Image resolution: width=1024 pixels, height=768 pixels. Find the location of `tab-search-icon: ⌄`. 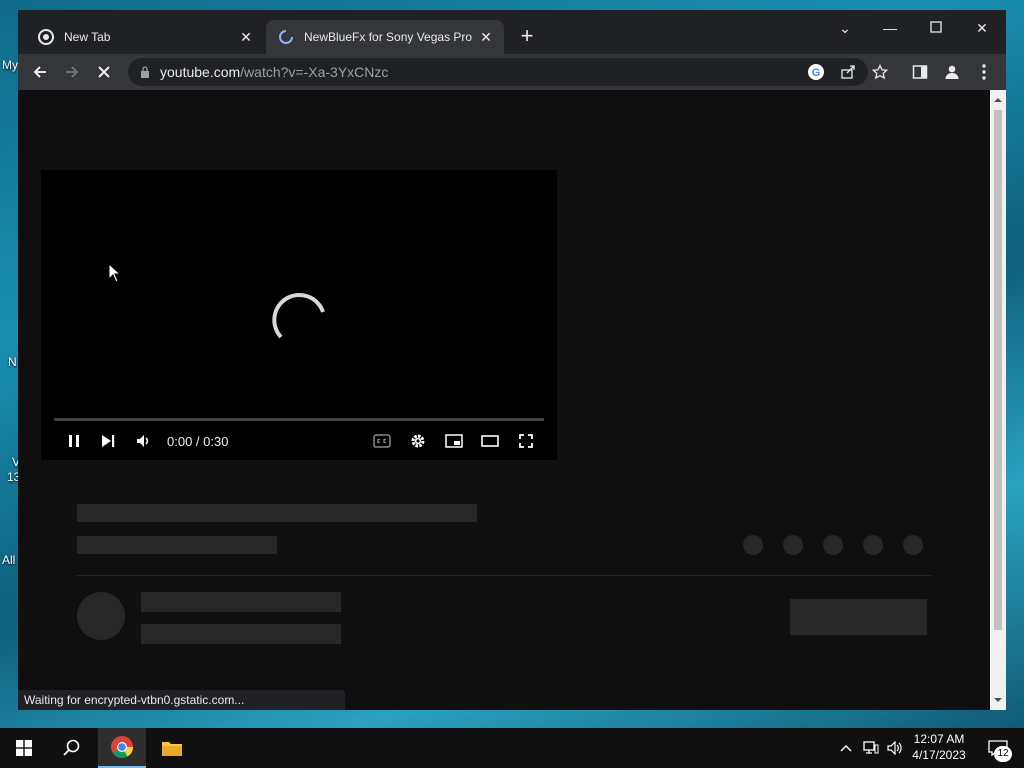

tab-search-icon: ⌄ is located at coordinates (845, 28).